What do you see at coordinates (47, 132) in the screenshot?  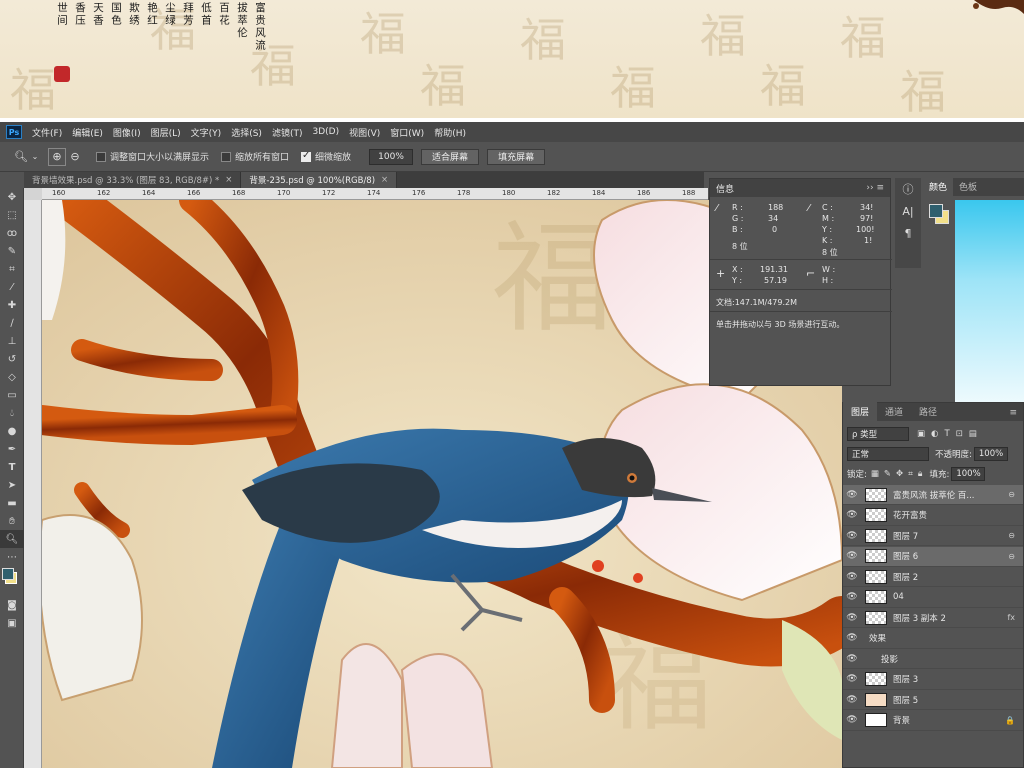 I see `menu-file: 文件(F)` at bounding box center [47, 132].